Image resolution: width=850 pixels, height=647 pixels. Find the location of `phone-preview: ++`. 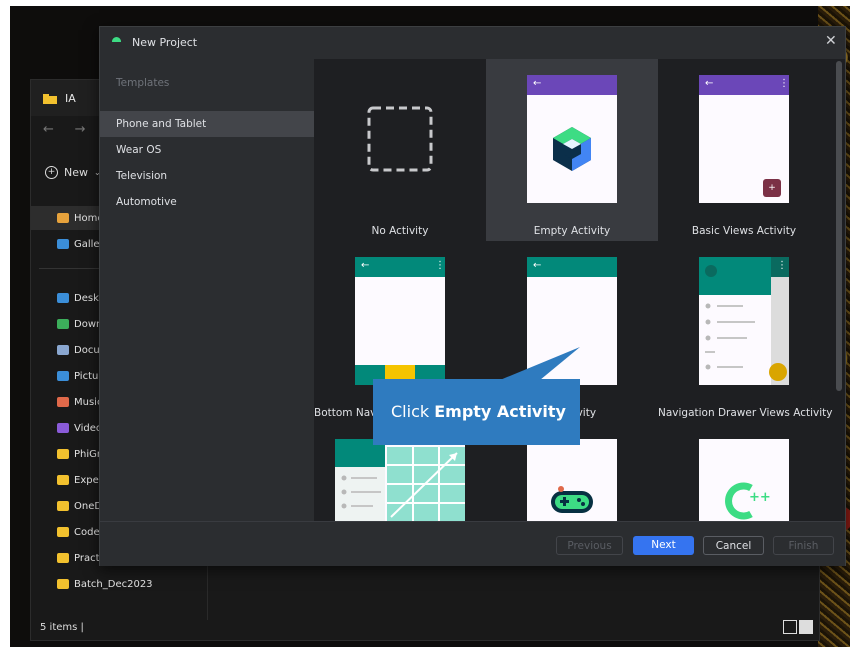

phone-preview: ++ is located at coordinates (744, 480).